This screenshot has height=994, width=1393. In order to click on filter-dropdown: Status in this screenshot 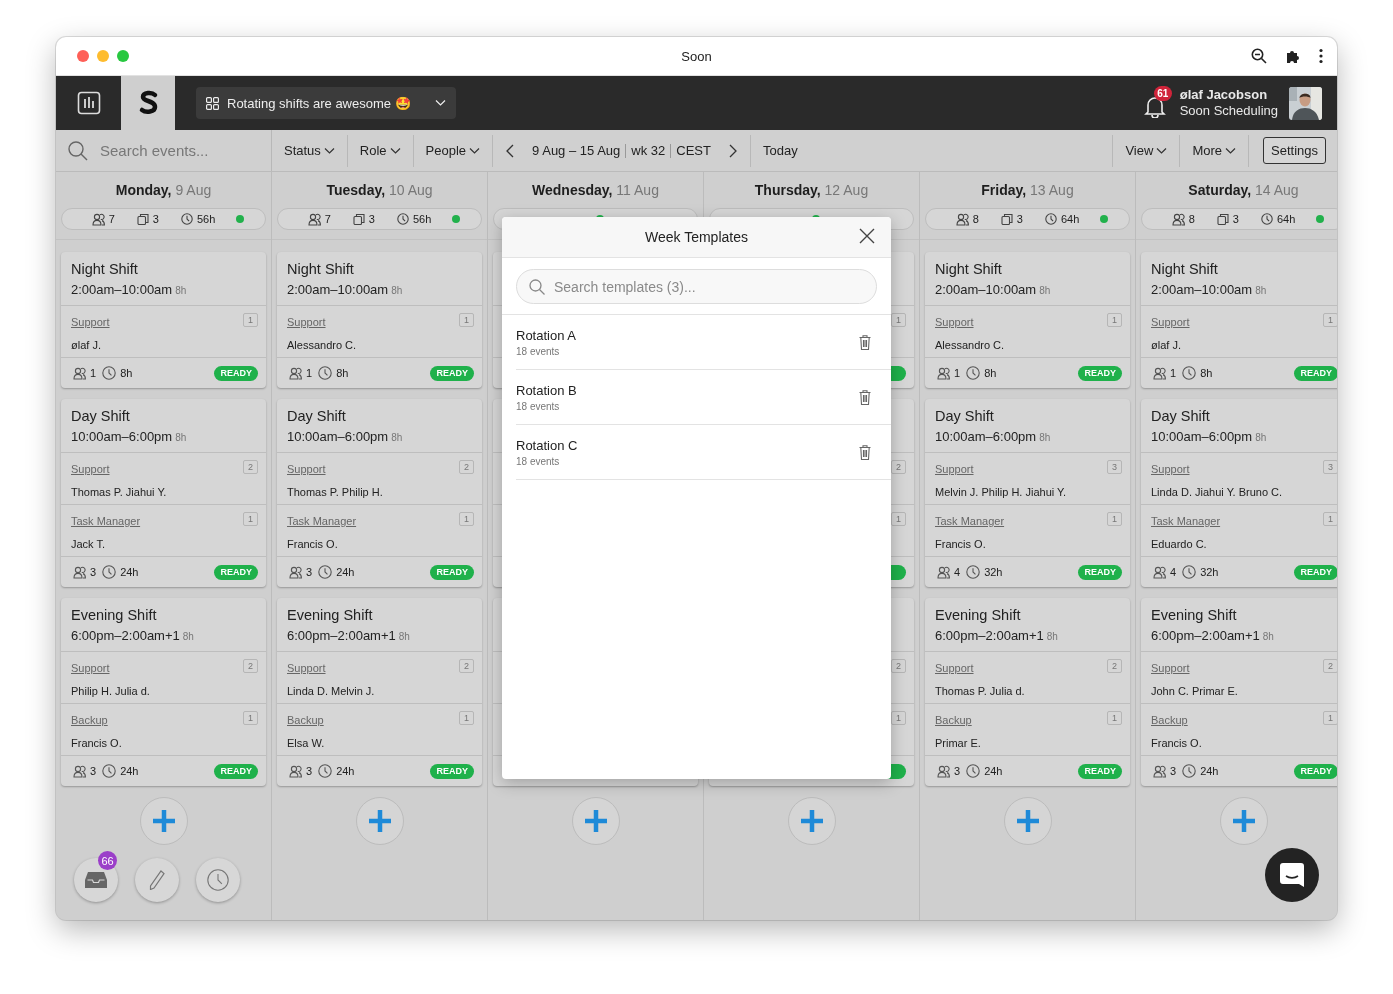, I will do `click(309, 150)`.